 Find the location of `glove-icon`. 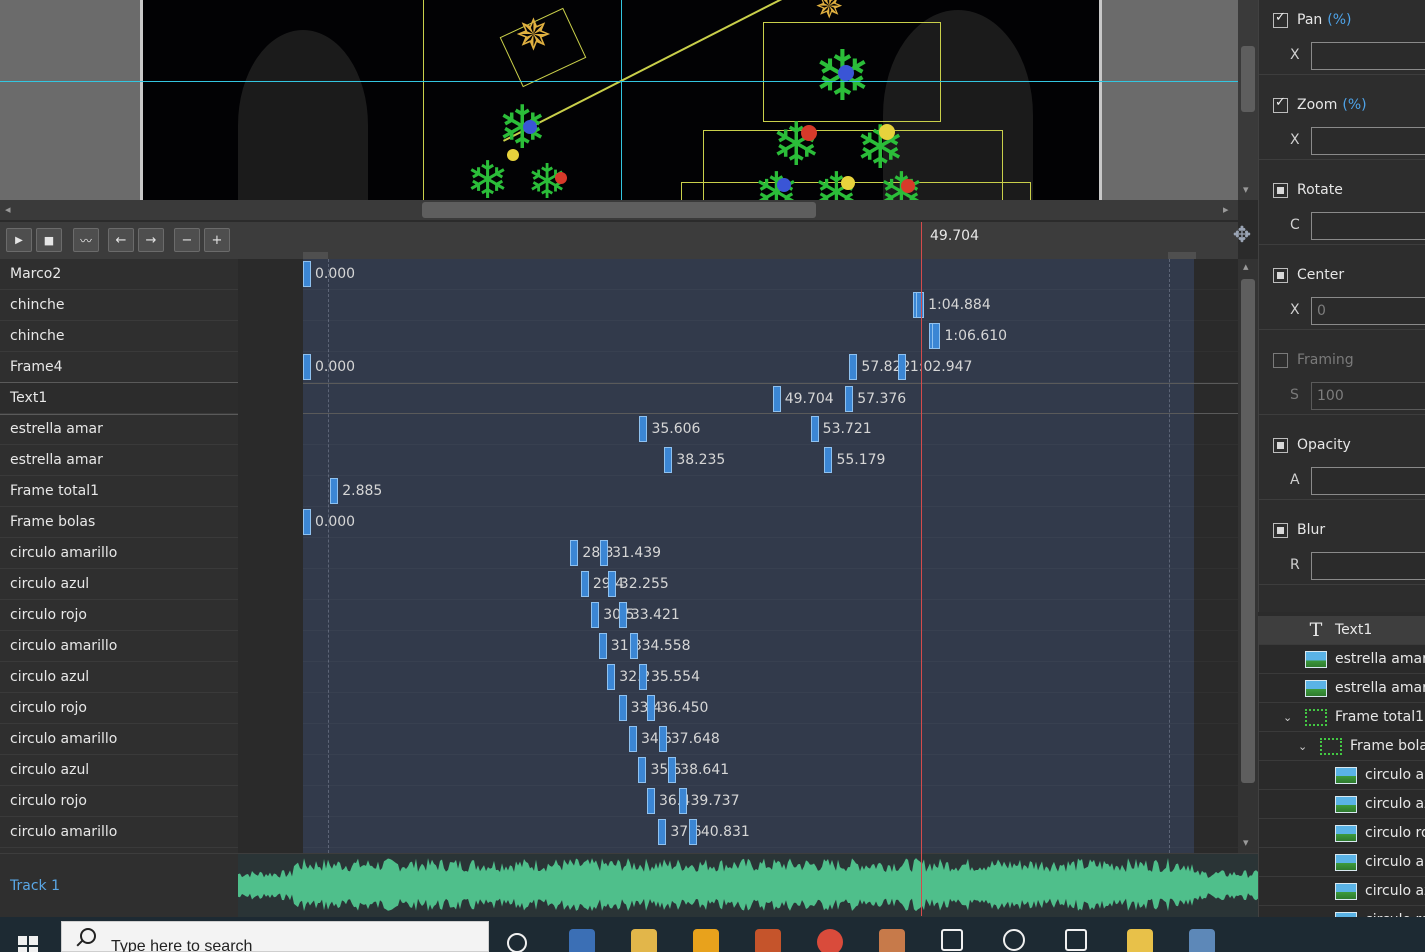

glove-icon is located at coordinates (768, 940).